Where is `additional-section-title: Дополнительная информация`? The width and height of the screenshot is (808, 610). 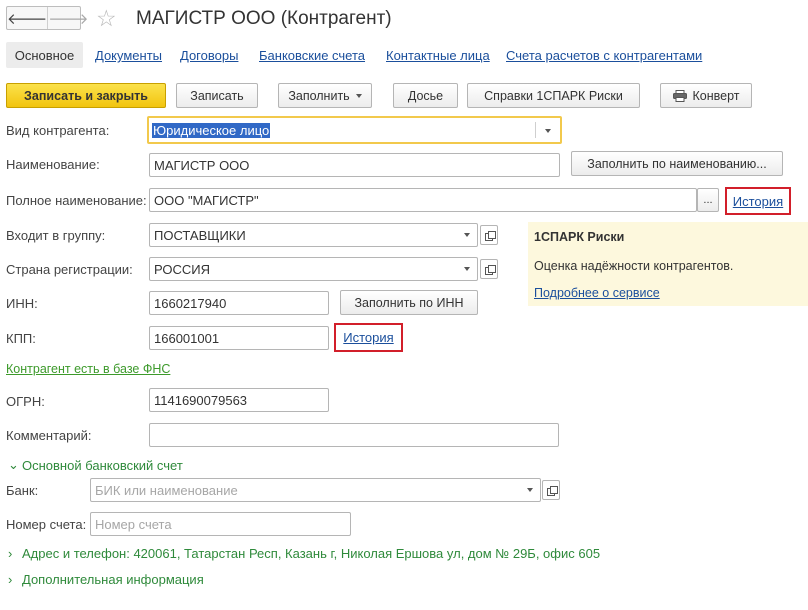 additional-section-title: Дополнительная информация is located at coordinates (113, 579).